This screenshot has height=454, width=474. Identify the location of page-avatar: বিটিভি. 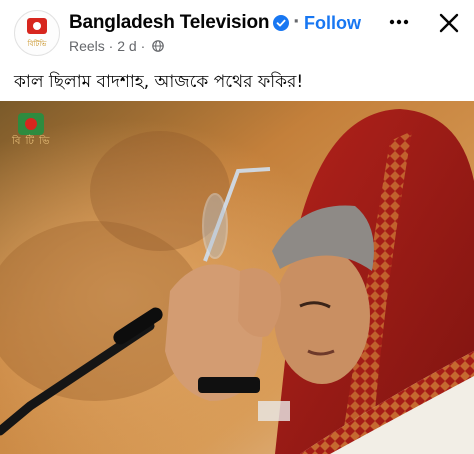
(37, 33).